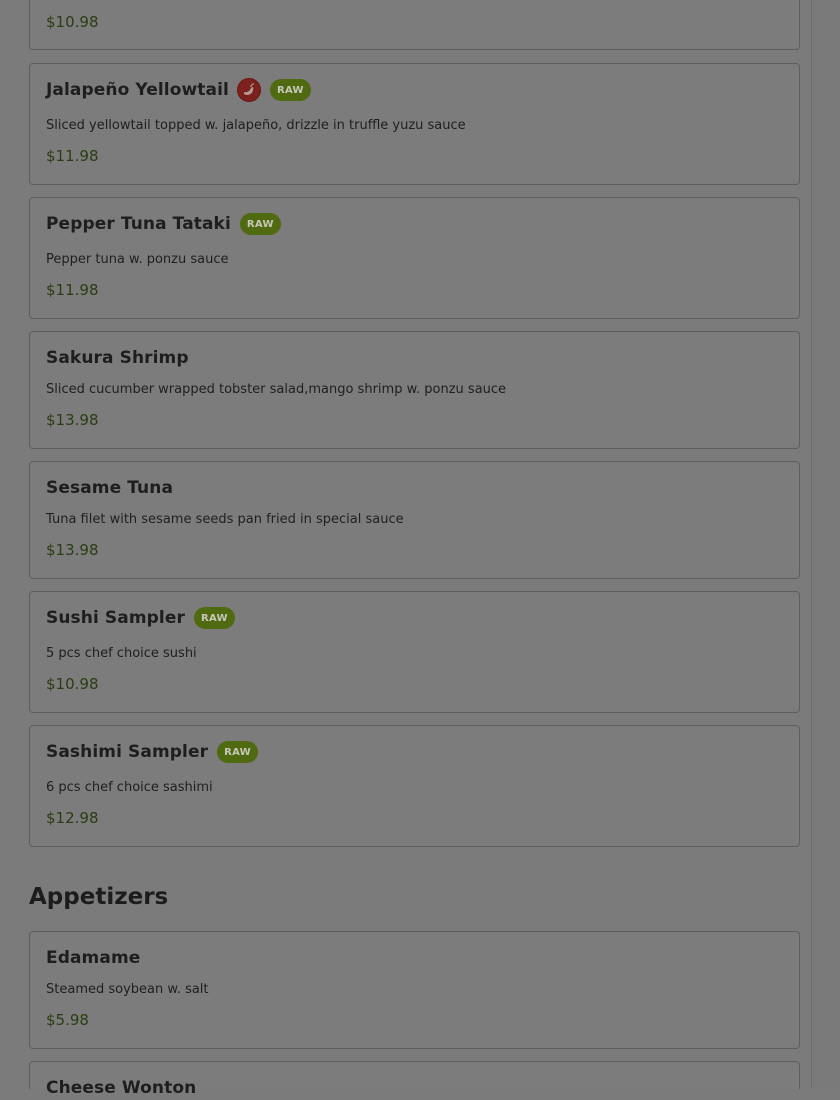  I want to click on item-price: $5.98, so click(67, 1020).